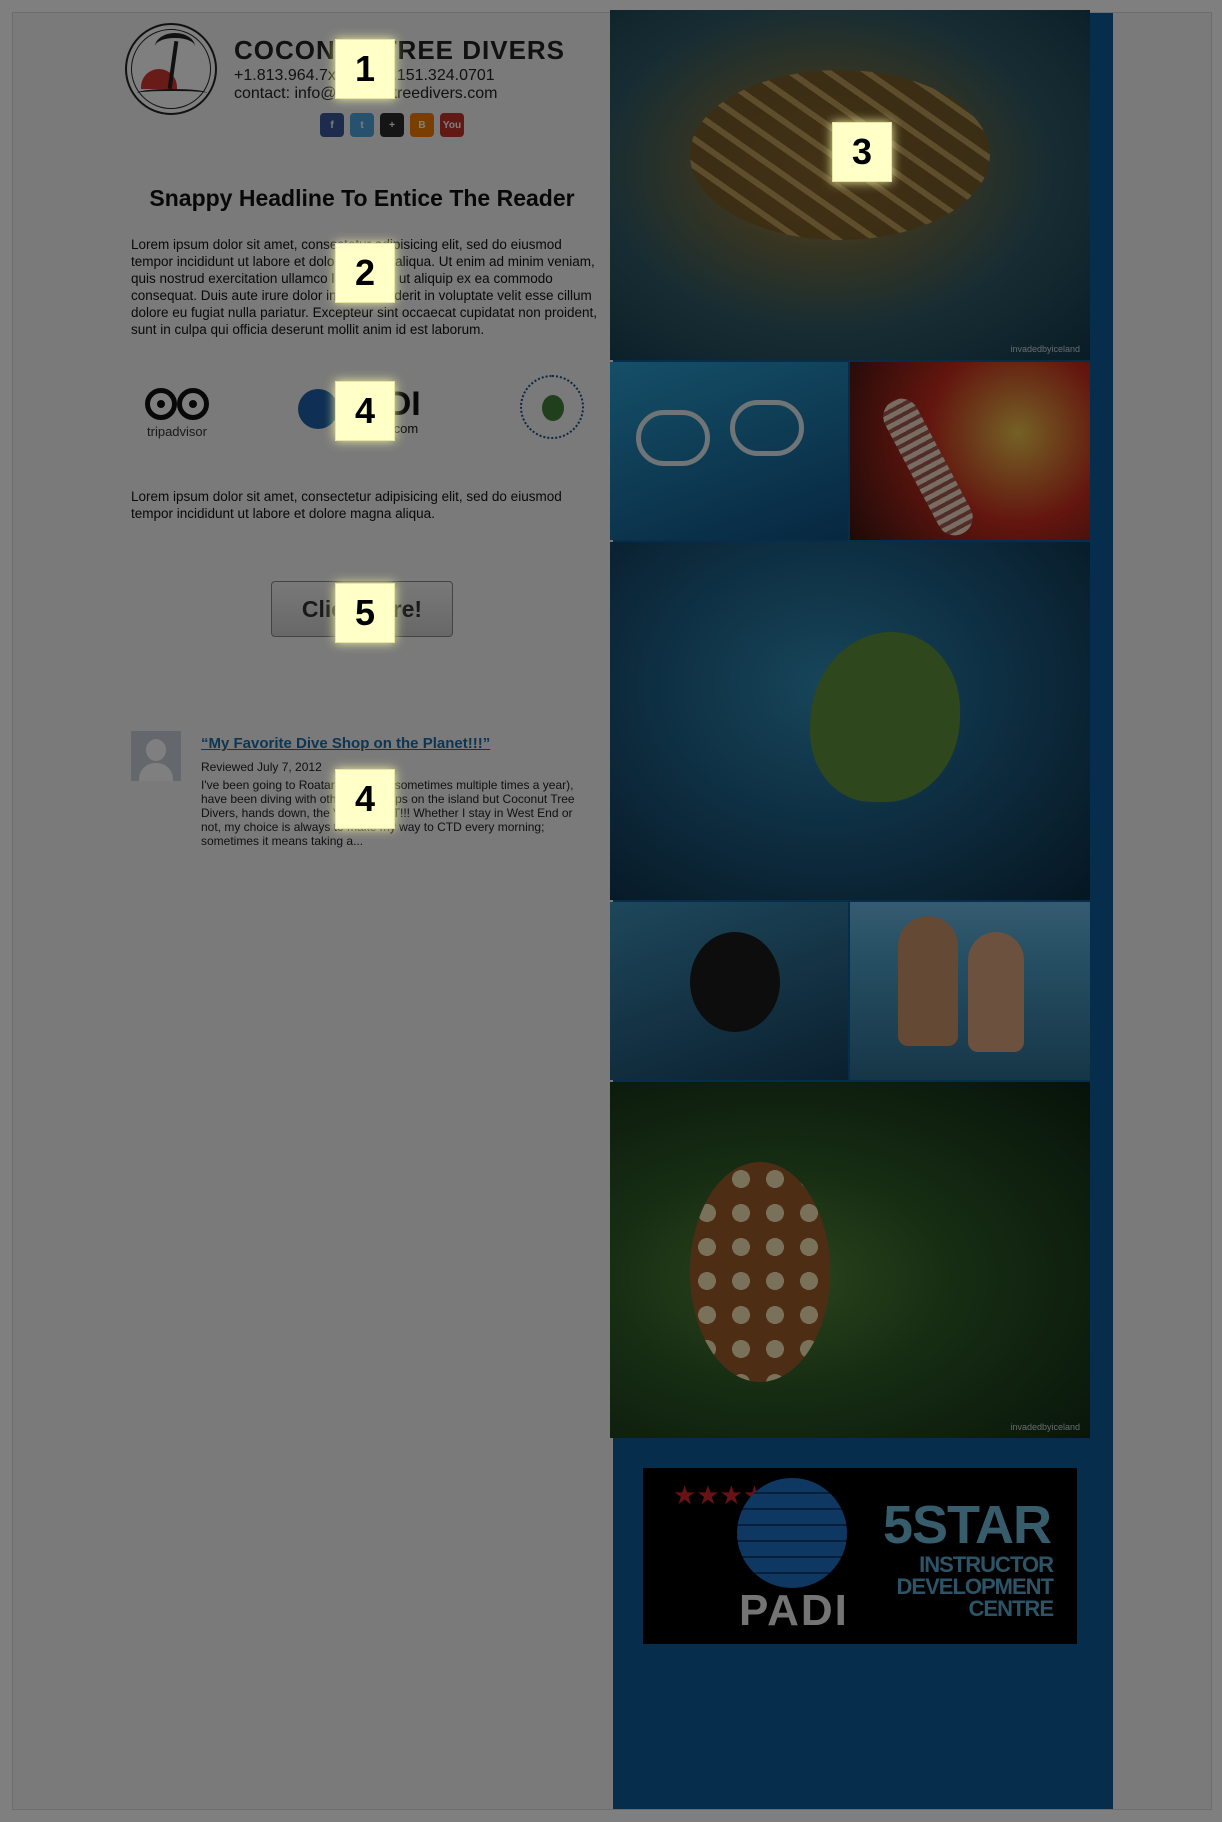 The image size is (1222, 1822). I want to click on marker-1: 1, so click(365, 69).